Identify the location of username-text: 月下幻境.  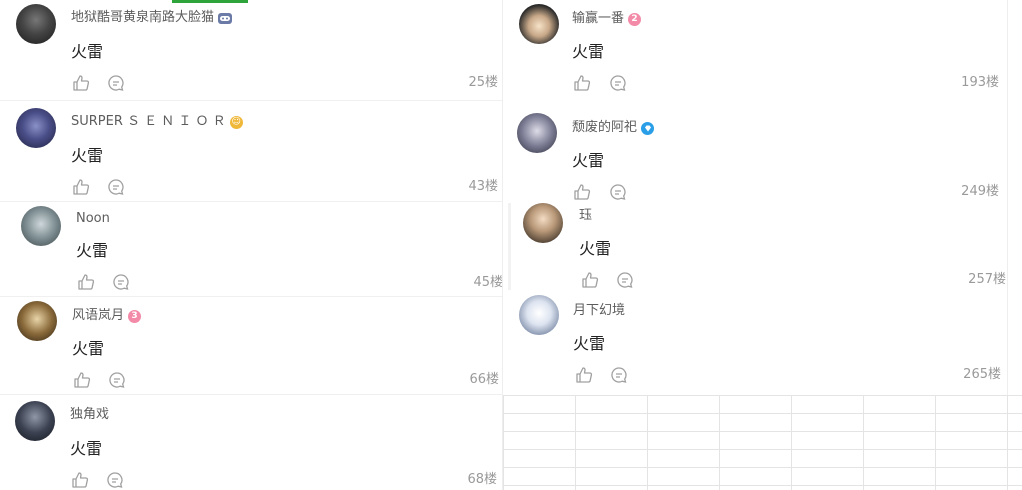
(599, 311).